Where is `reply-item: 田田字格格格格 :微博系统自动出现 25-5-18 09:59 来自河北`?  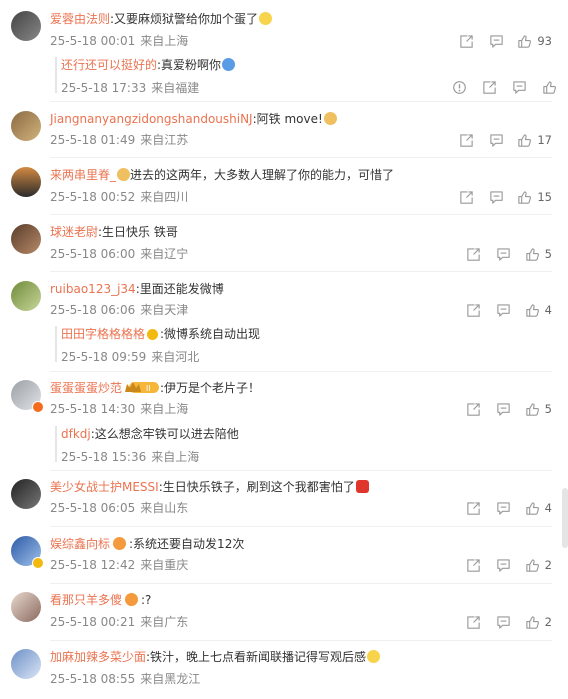 reply-item: 田田字格格格格 :微博系统自动出现 25-5-18 09:59 来自河北 is located at coordinates (306, 345).